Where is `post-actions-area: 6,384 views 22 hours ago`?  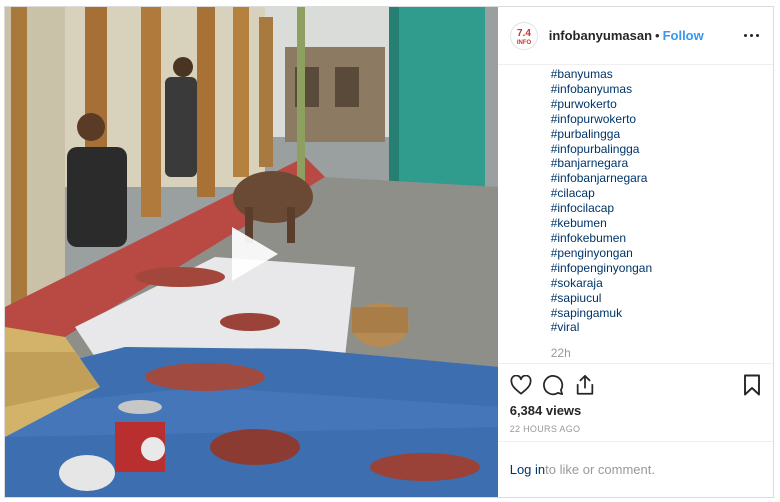 post-actions-area: 6,384 views 22 hours ago is located at coordinates (635, 402).